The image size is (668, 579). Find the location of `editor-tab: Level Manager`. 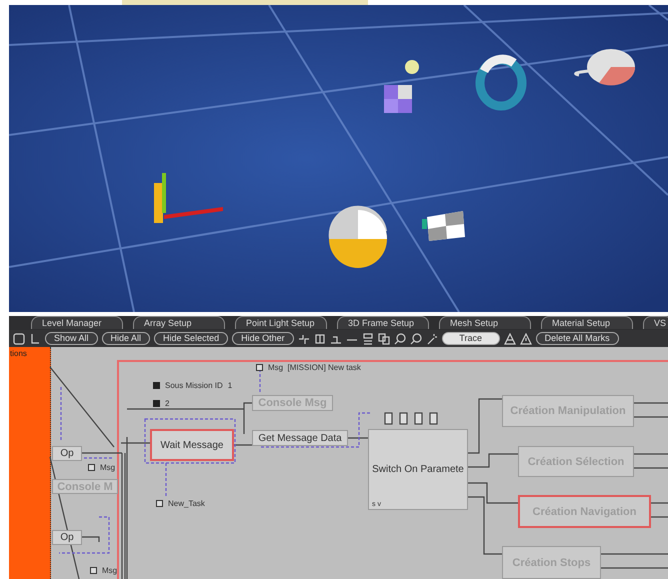

editor-tab: Level Manager is located at coordinates (77, 322).